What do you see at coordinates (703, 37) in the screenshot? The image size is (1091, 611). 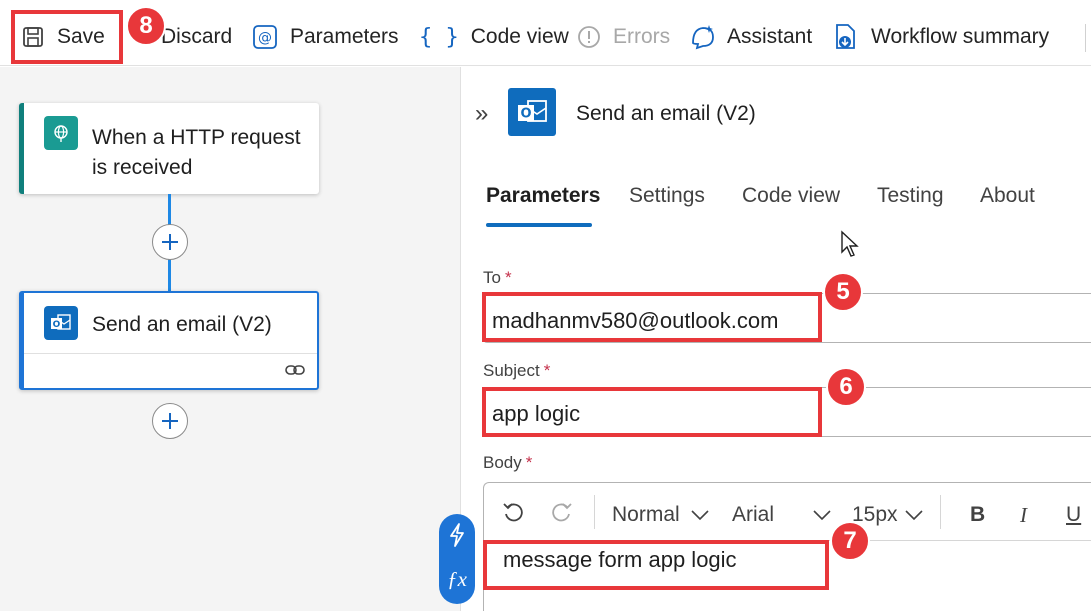 I see `assistant-icon` at bounding box center [703, 37].